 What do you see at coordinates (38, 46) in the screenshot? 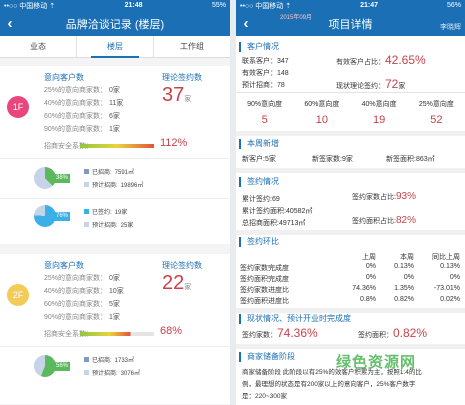
I see `tab-industry: 业态` at bounding box center [38, 46].